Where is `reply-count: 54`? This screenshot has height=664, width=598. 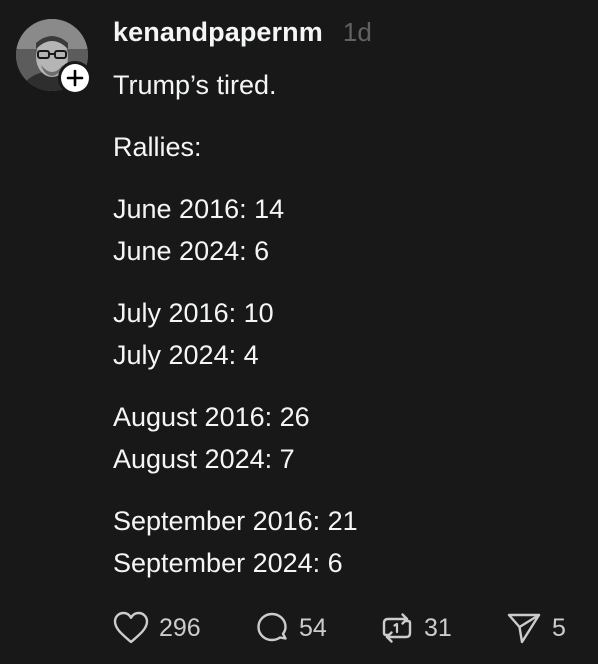
reply-count: 54 is located at coordinates (313, 627).